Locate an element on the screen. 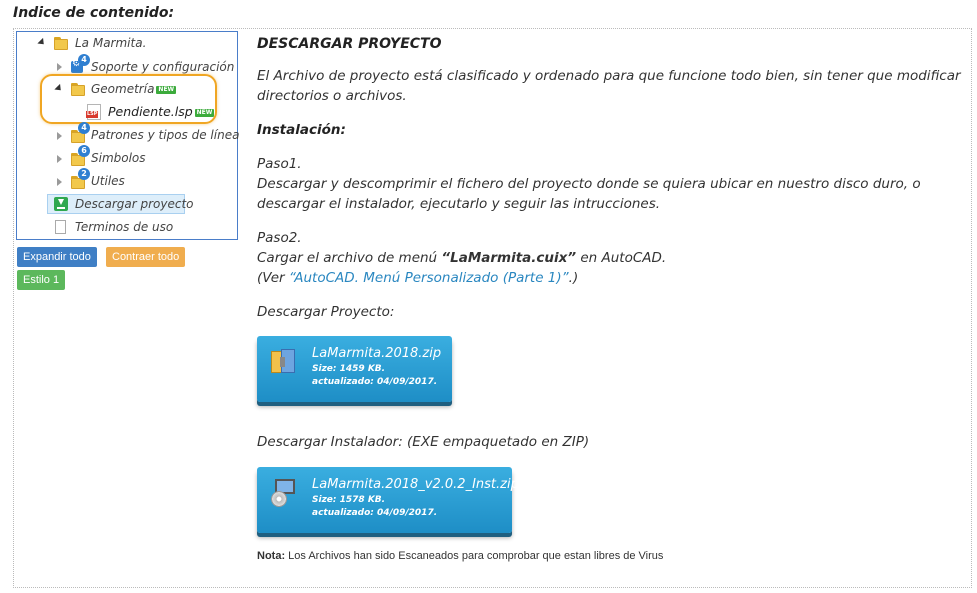 The width and height of the screenshot is (977, 593). zip-archive-icon is located at coordinates (283, 362).